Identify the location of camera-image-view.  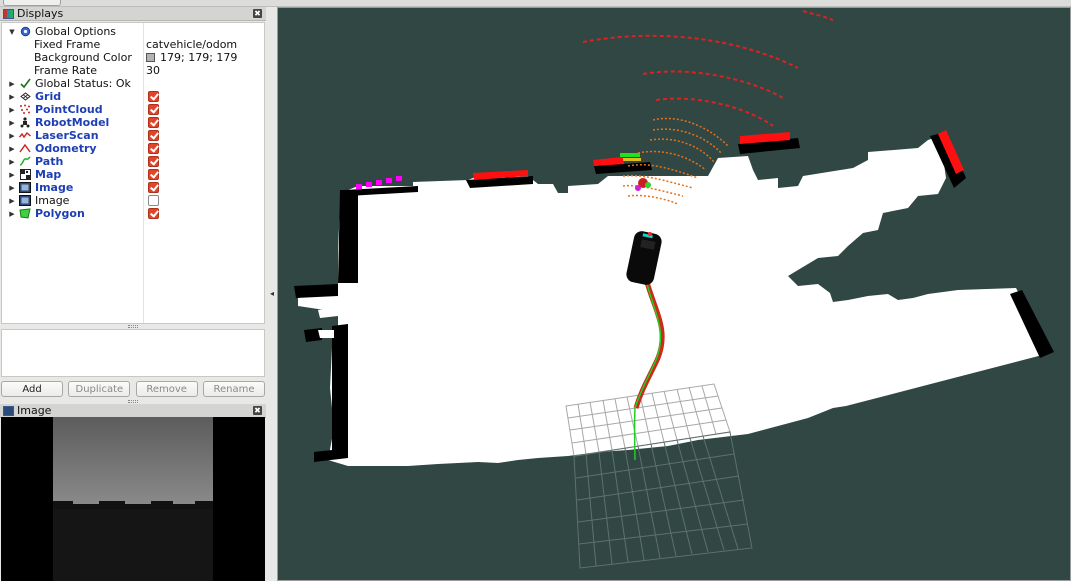
(133, 499).